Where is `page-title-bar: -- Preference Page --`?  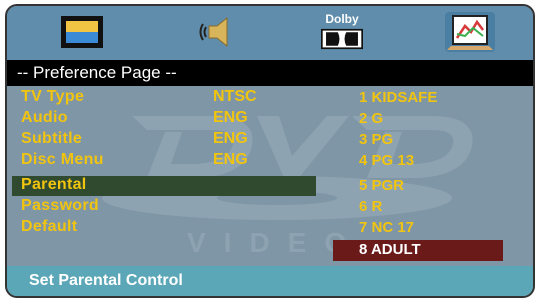 page-title-bar: -- Preference Page -- is located at coordinates (270, 73).